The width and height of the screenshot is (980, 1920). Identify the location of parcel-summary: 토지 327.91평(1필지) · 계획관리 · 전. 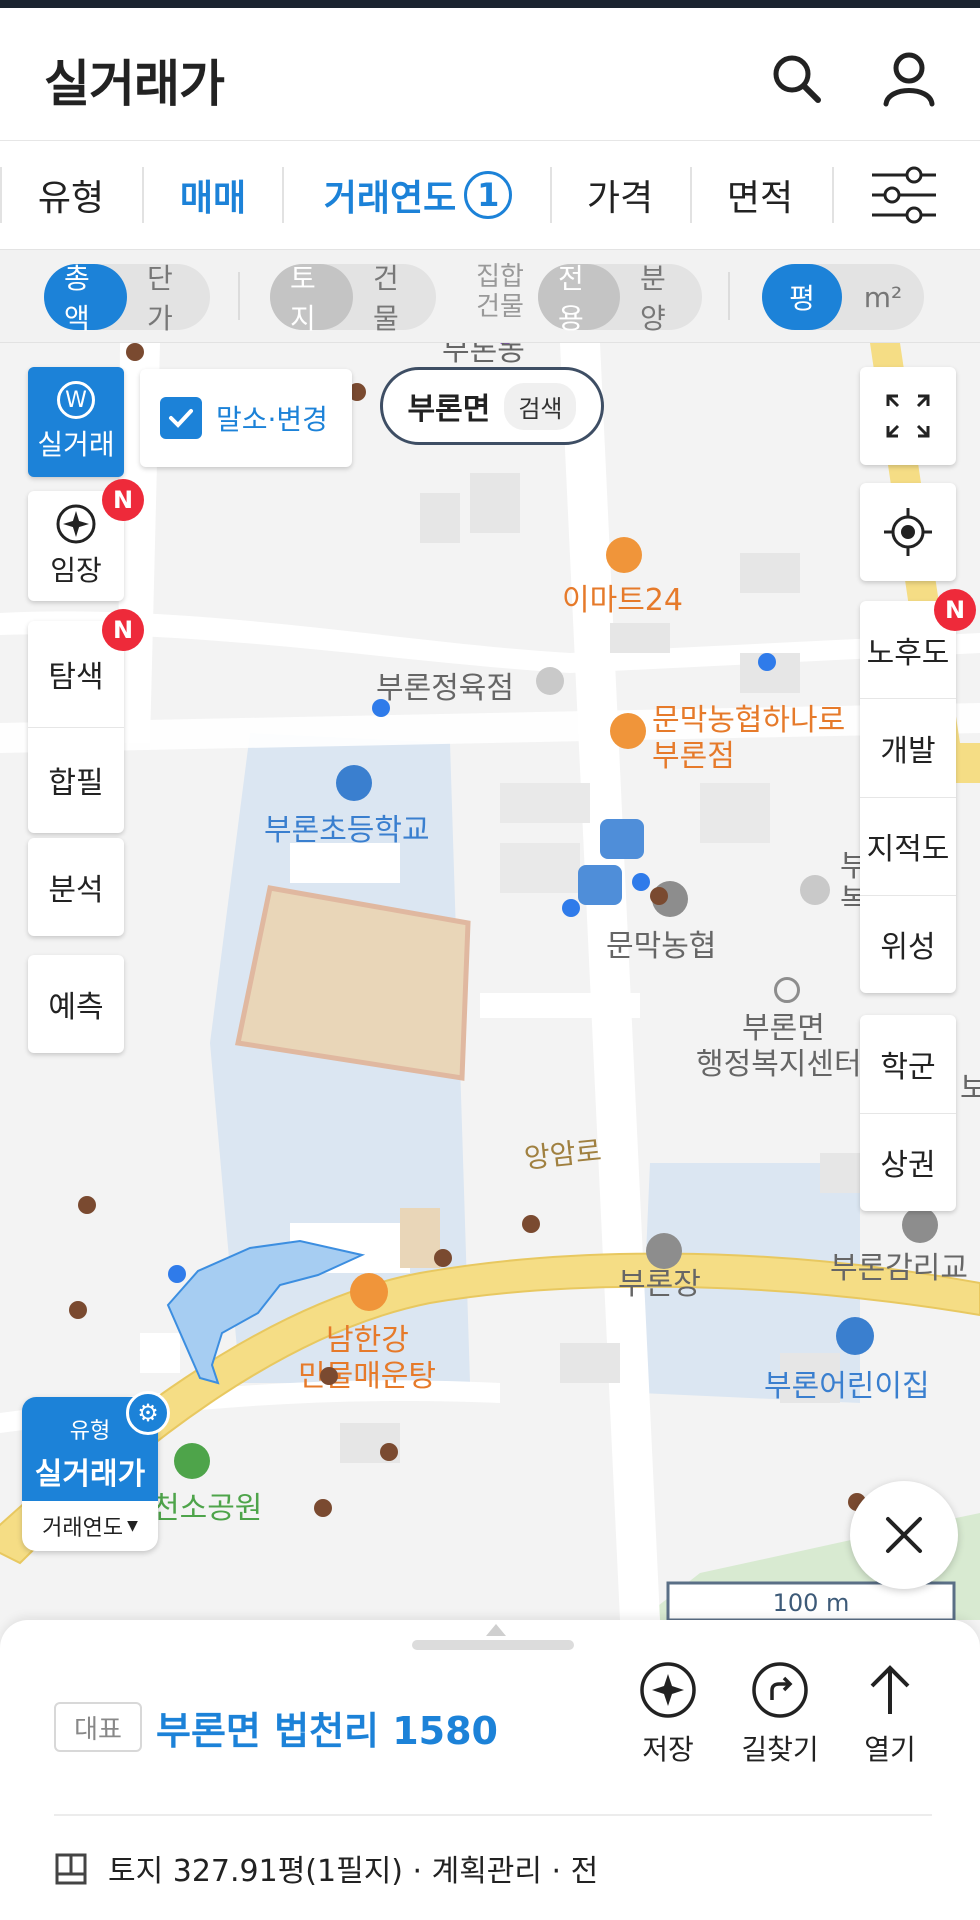
(353, 1871).